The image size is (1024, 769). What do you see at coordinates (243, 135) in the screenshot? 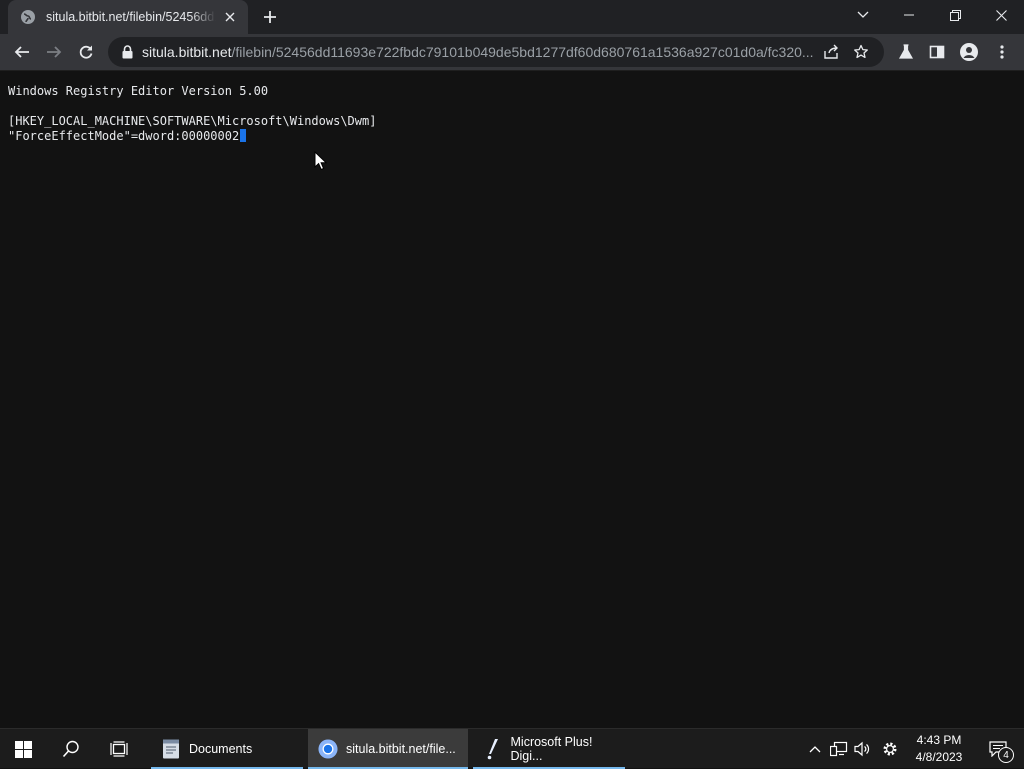
I see `text-selection-caret` at bounding box center [243, 135].